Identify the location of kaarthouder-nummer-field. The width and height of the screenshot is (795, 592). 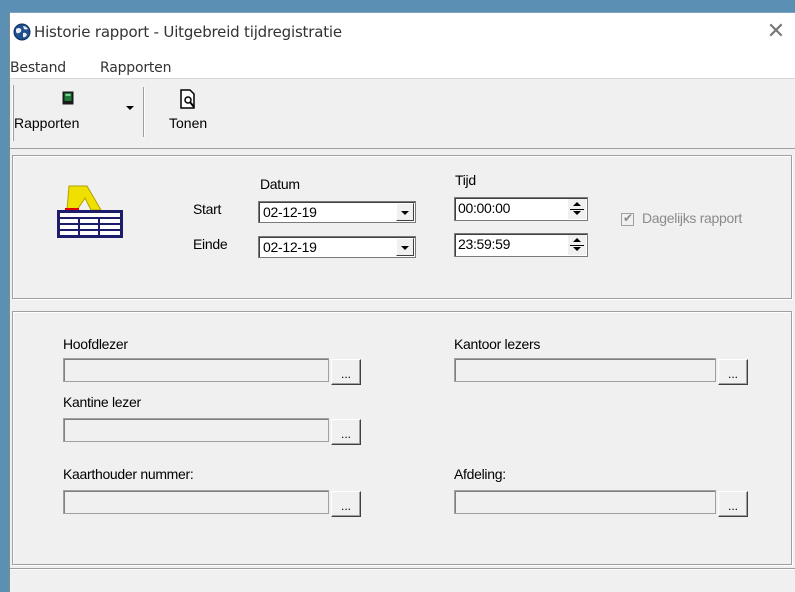
(196, 502).